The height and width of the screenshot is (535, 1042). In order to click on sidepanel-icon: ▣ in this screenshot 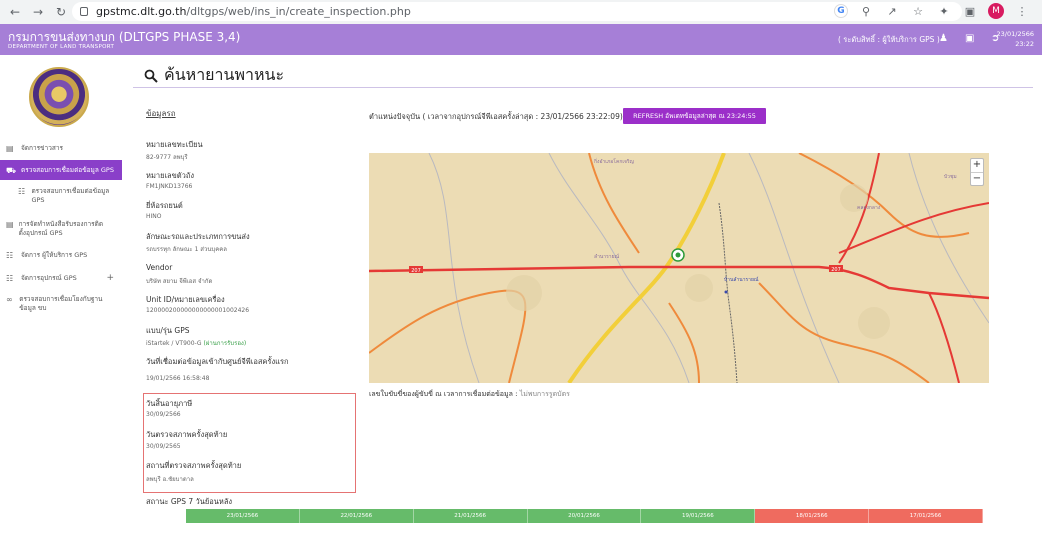, I will do `click(970, 11)`.